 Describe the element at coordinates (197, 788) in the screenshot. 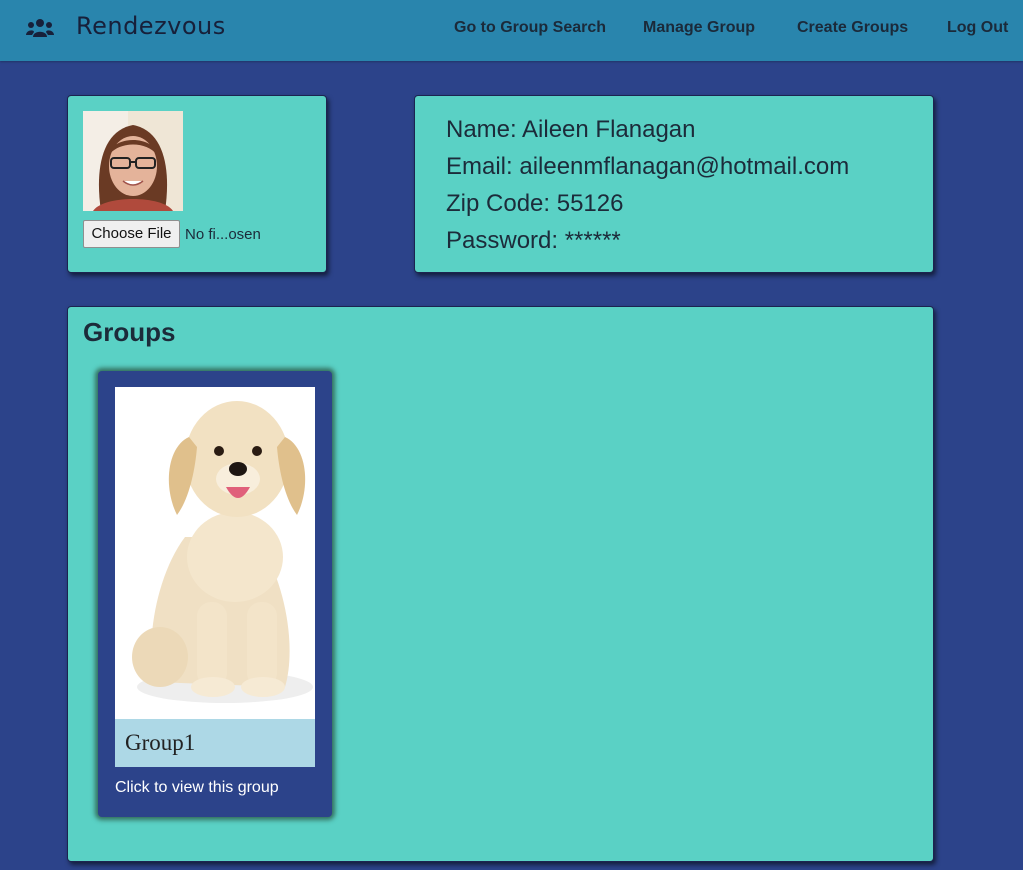

I see `view-group-link: Click to view this group` at that location.